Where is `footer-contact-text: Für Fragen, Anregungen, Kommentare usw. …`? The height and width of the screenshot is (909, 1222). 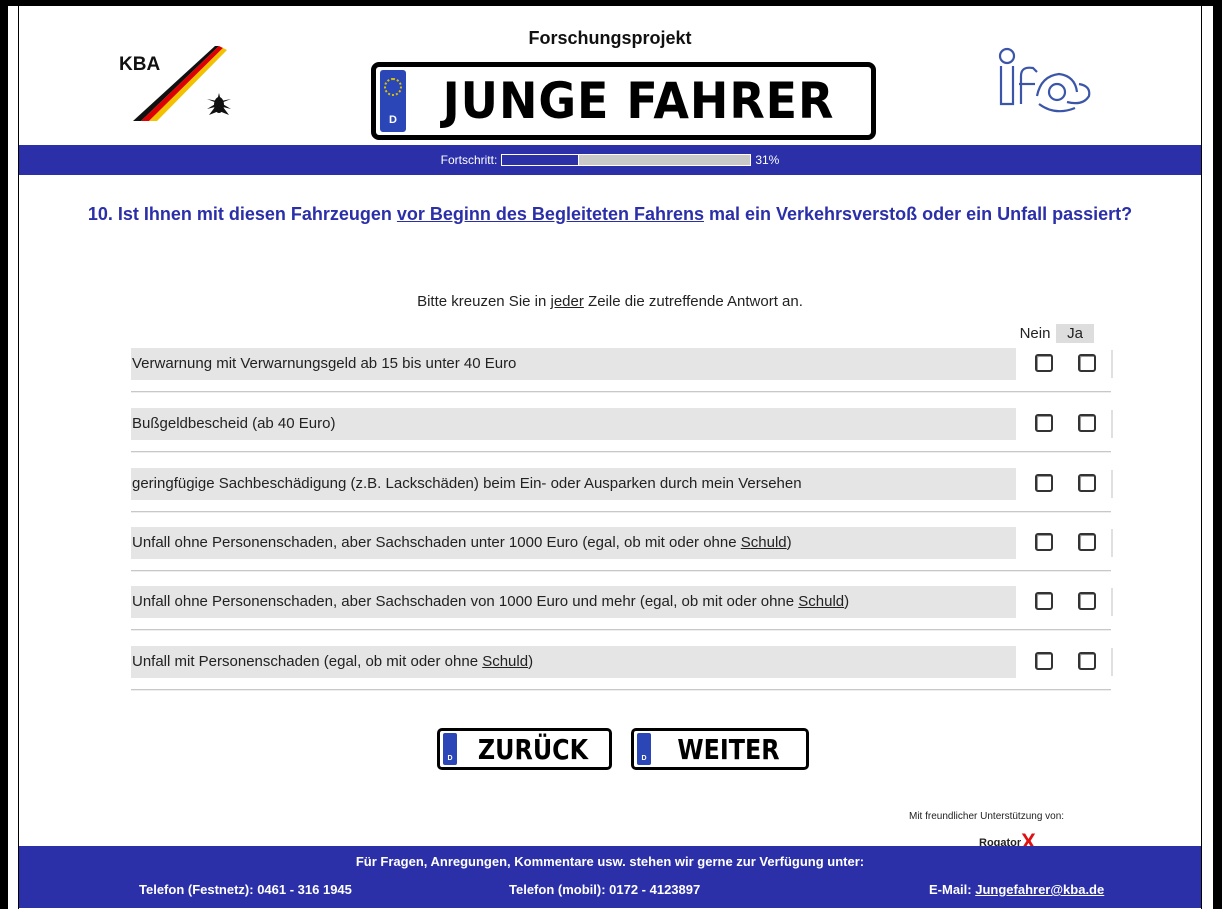 footer-contact-text: Für Fragen, Anregungen, Kommentare usw. … is located at coordinates (610, 861).